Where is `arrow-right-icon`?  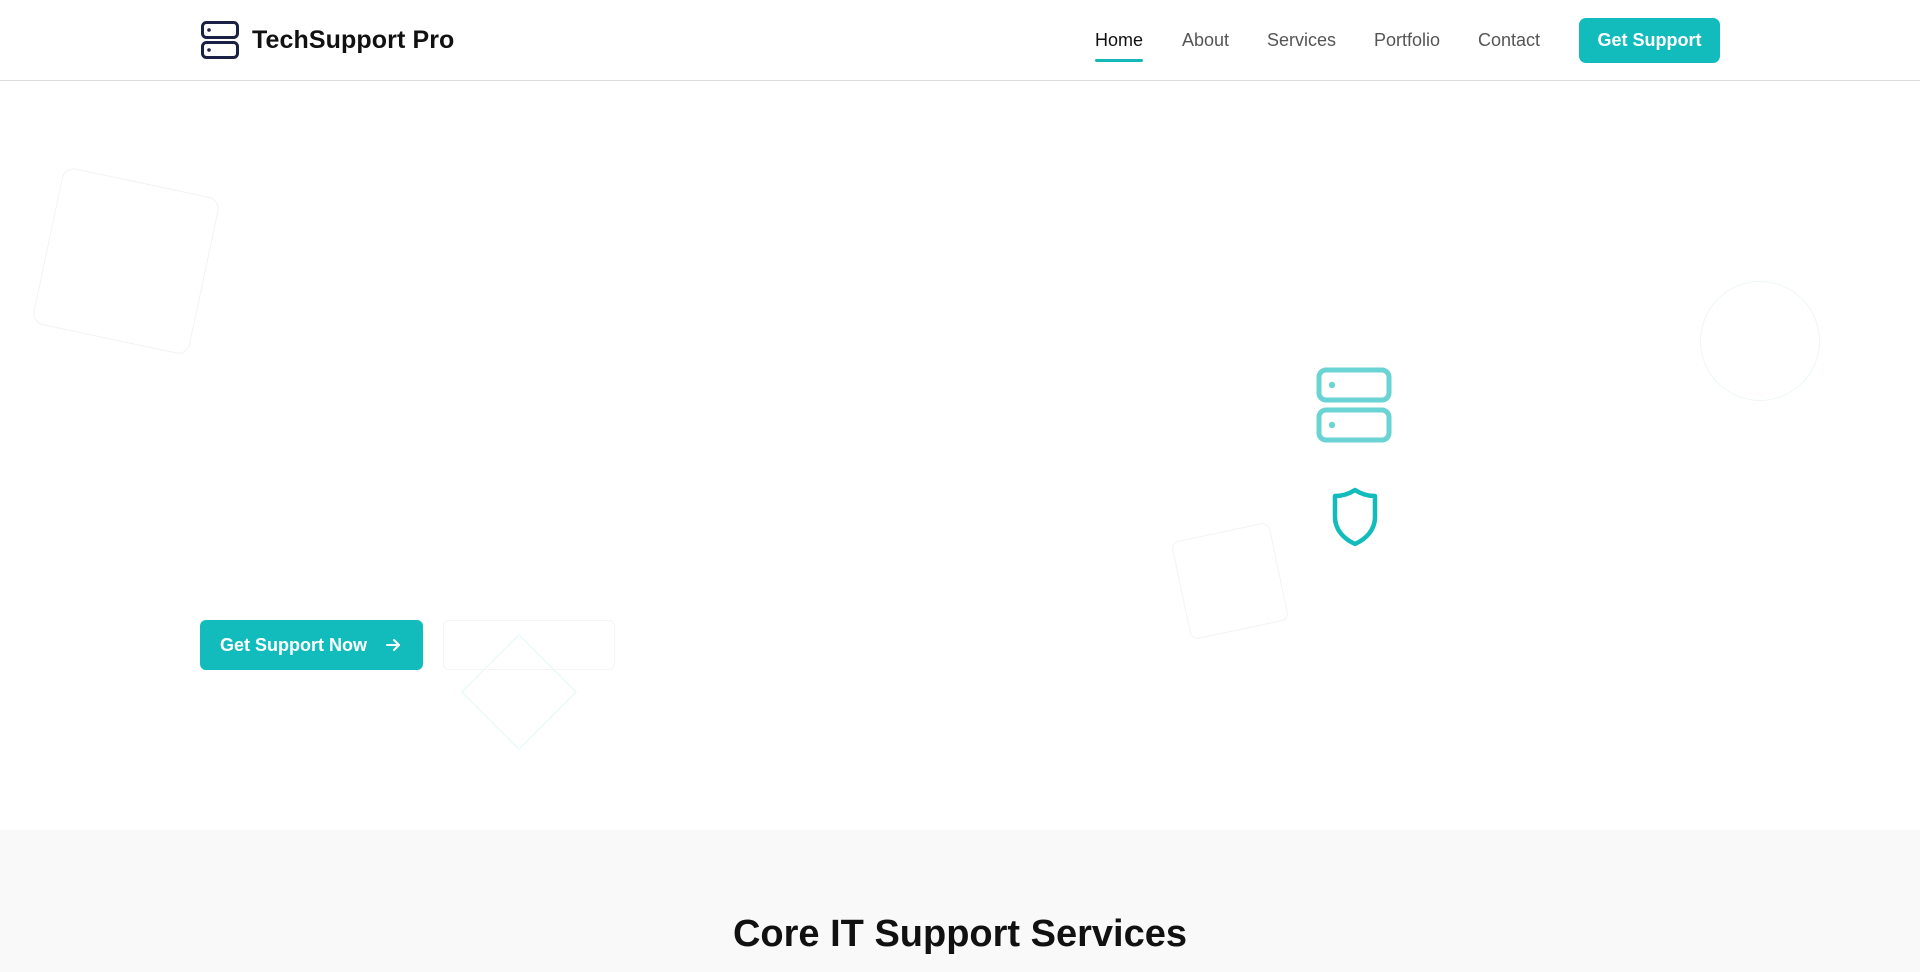
arrow-right-icon is located at coordinates (393, 645).